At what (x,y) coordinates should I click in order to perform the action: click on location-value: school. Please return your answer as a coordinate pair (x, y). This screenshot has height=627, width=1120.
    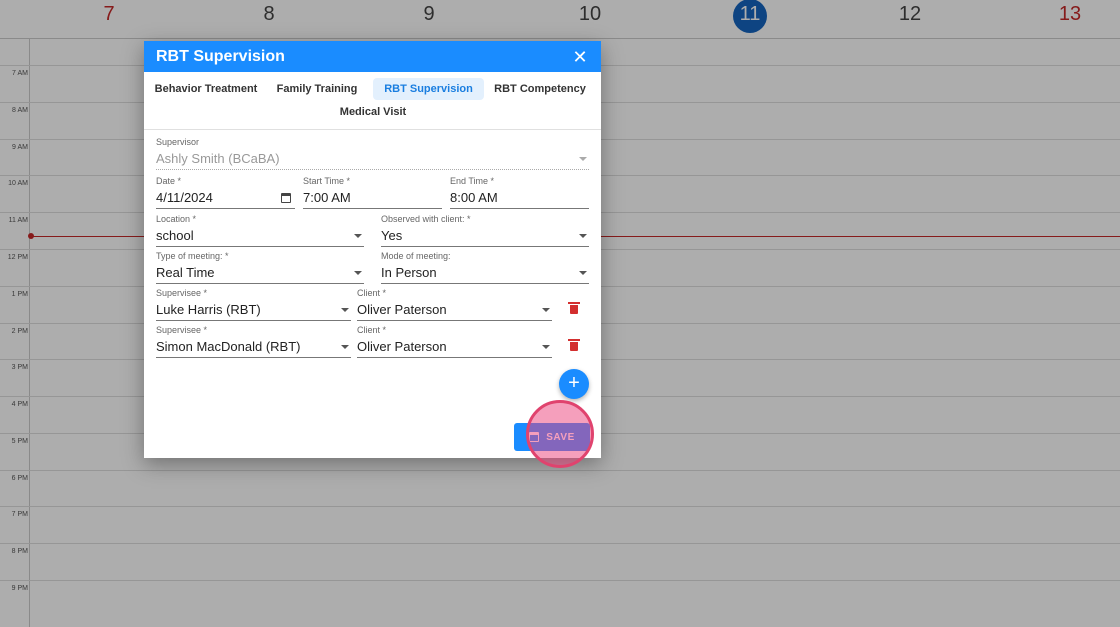
    Looking at the image, I should click on (260, 236).